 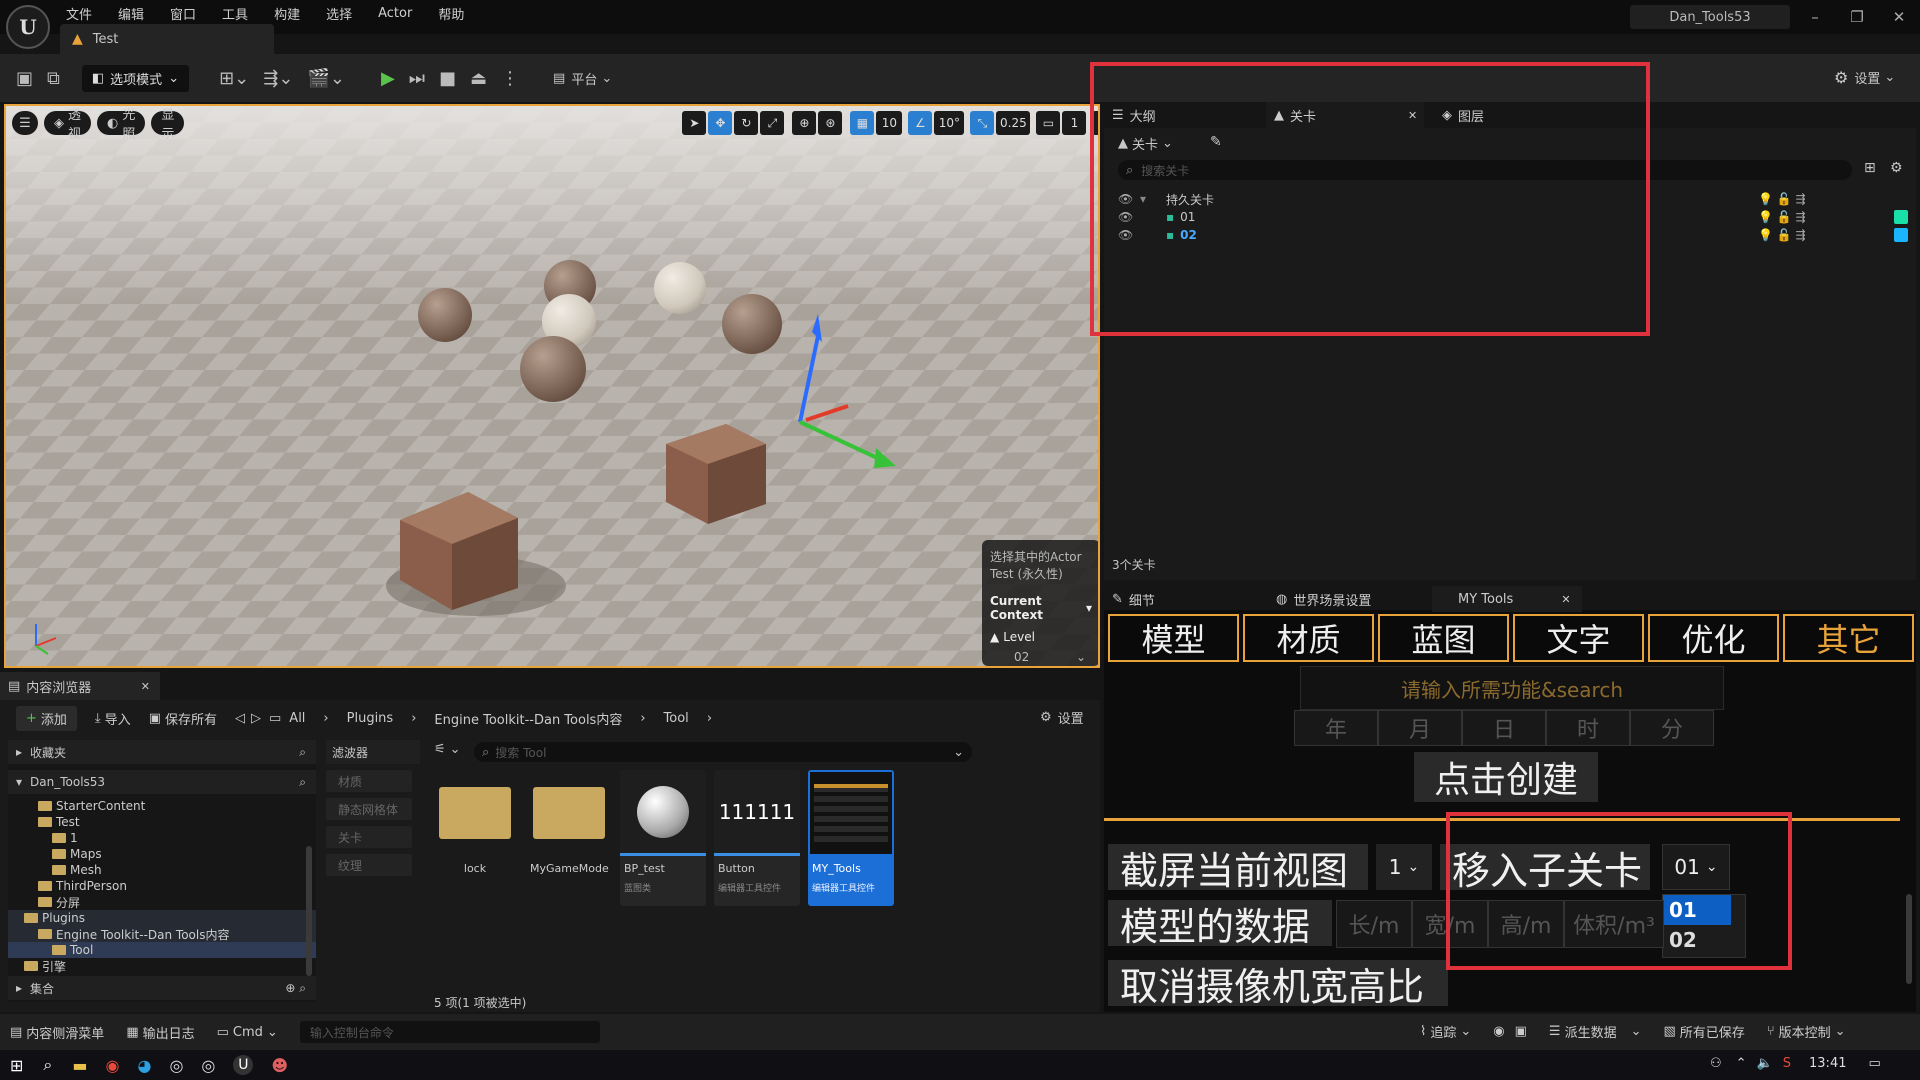 I want to click on console-input: 输入控制台命令, so click(x=449, y=1032).